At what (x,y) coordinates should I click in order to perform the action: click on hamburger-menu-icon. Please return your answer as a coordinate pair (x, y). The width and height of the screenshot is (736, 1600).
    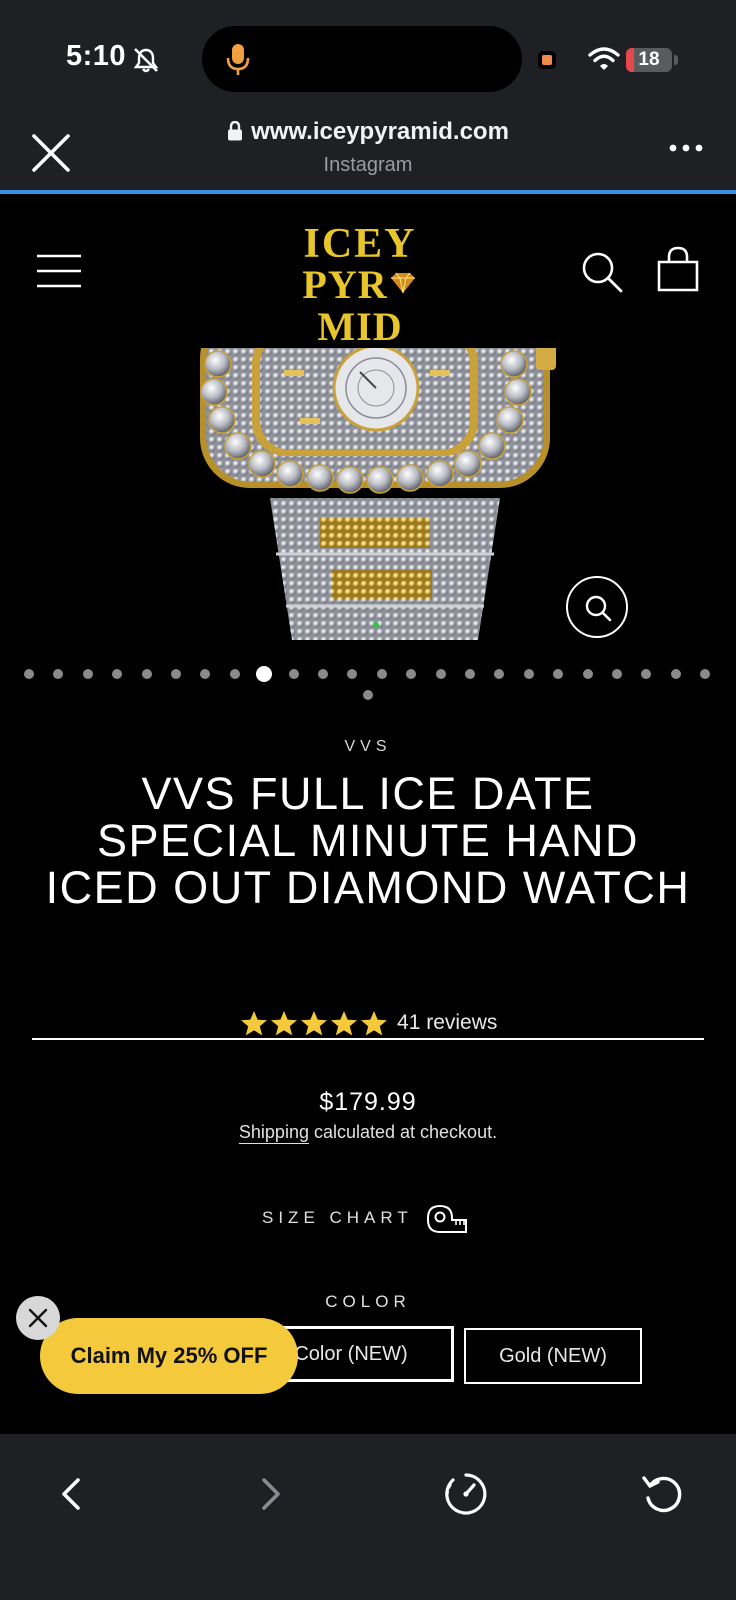
    Looking at the image, I should click on (59, 271).